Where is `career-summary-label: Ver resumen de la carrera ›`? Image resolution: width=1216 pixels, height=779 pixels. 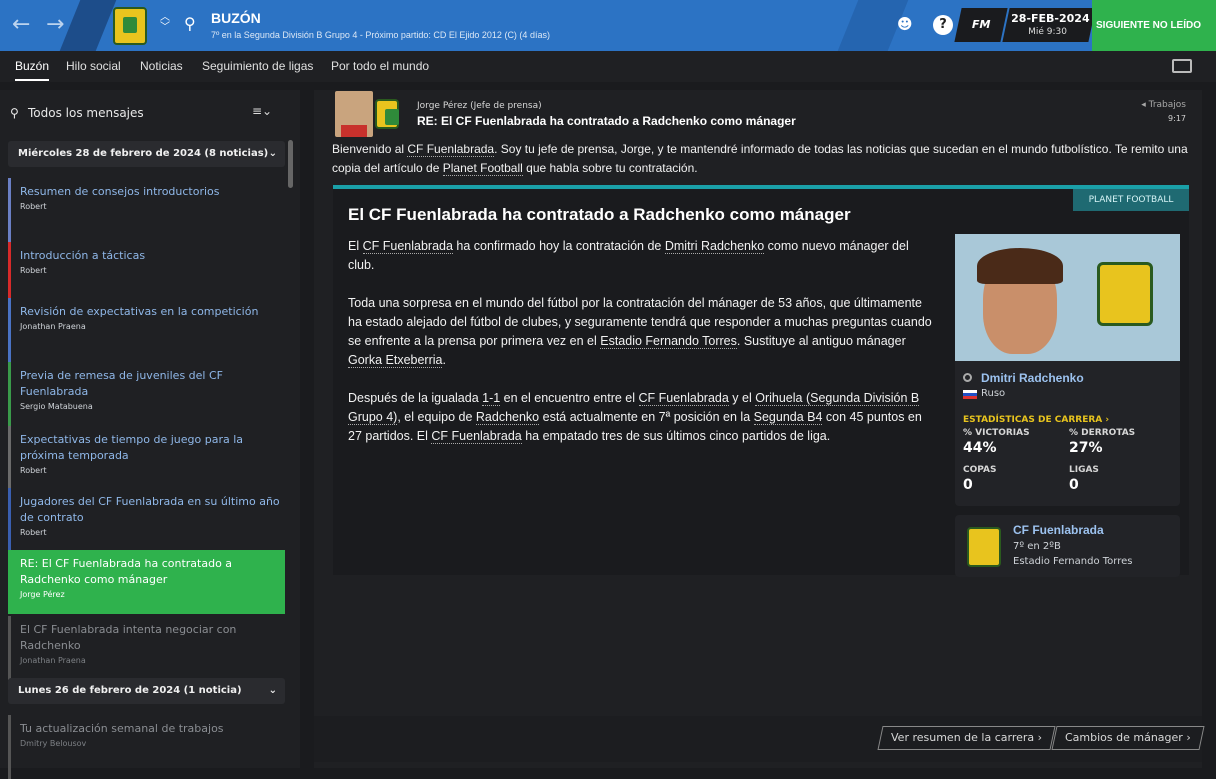 career-summary-label: Ver resumen de la carrera › is located at coordinates (967, 737).